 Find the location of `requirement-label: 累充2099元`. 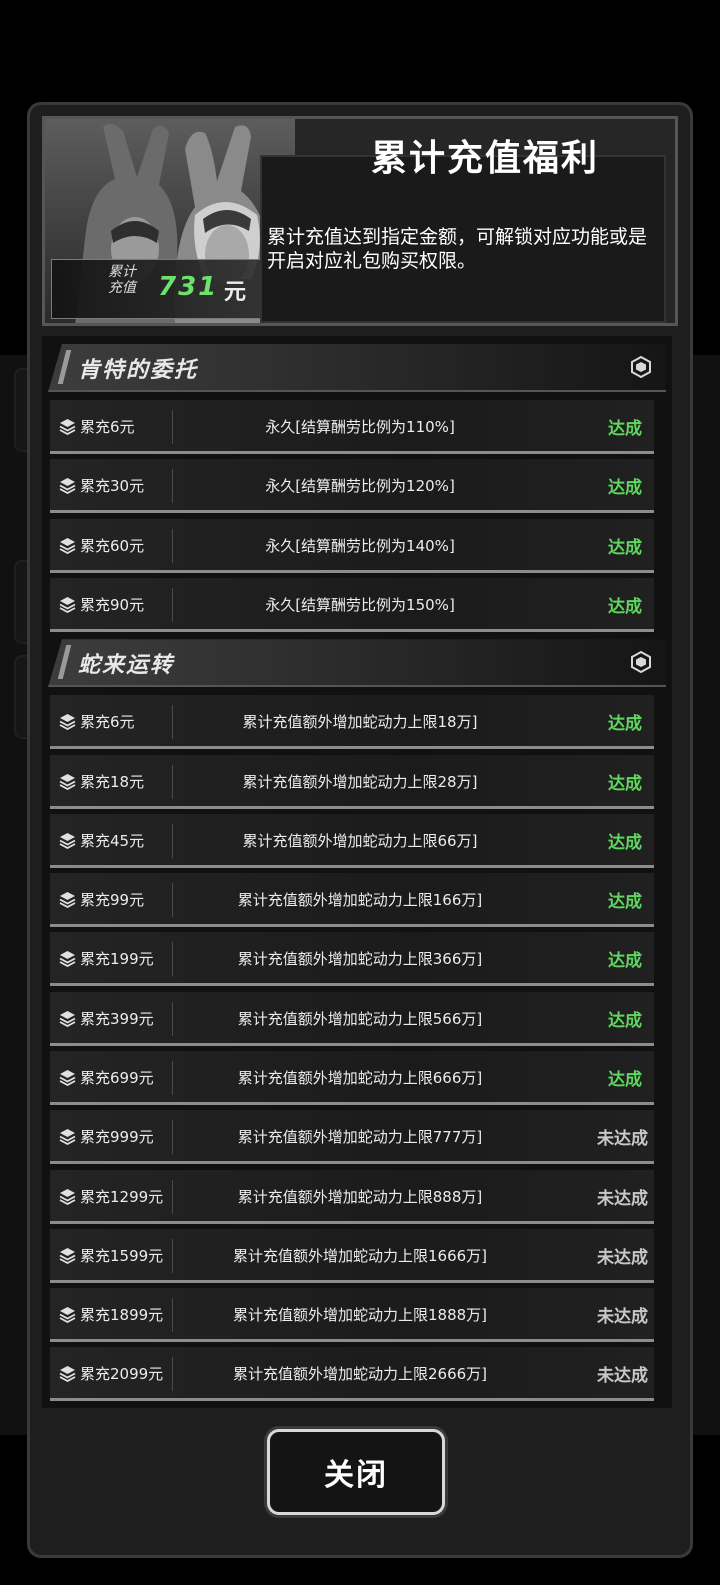

requirement-label: 累充2099元 is located at coordinates (122, 1374).